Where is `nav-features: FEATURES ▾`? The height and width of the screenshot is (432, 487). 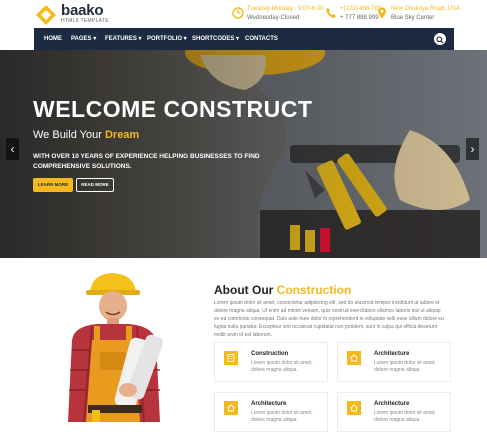
nav-features: FEATURES ▾ is located at coordinates (123, 39).